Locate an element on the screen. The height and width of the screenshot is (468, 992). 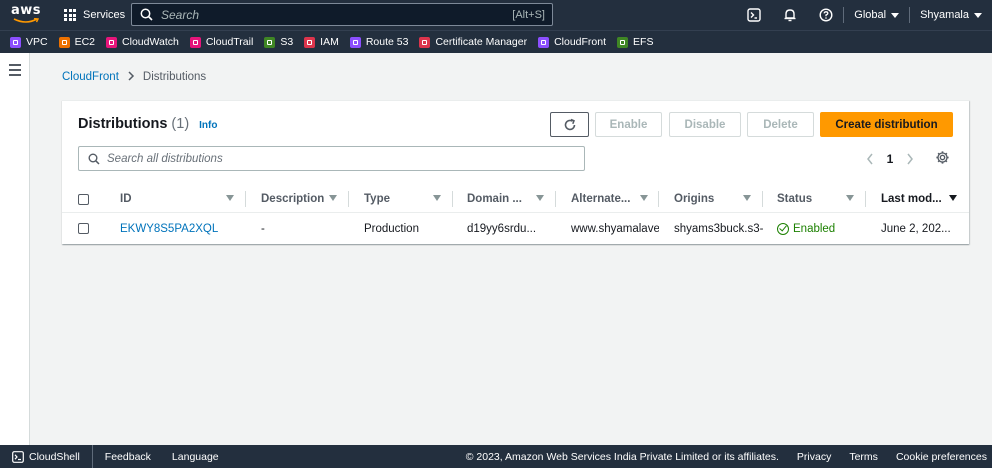
region-selector: Global is located at coordinates (876, 15).